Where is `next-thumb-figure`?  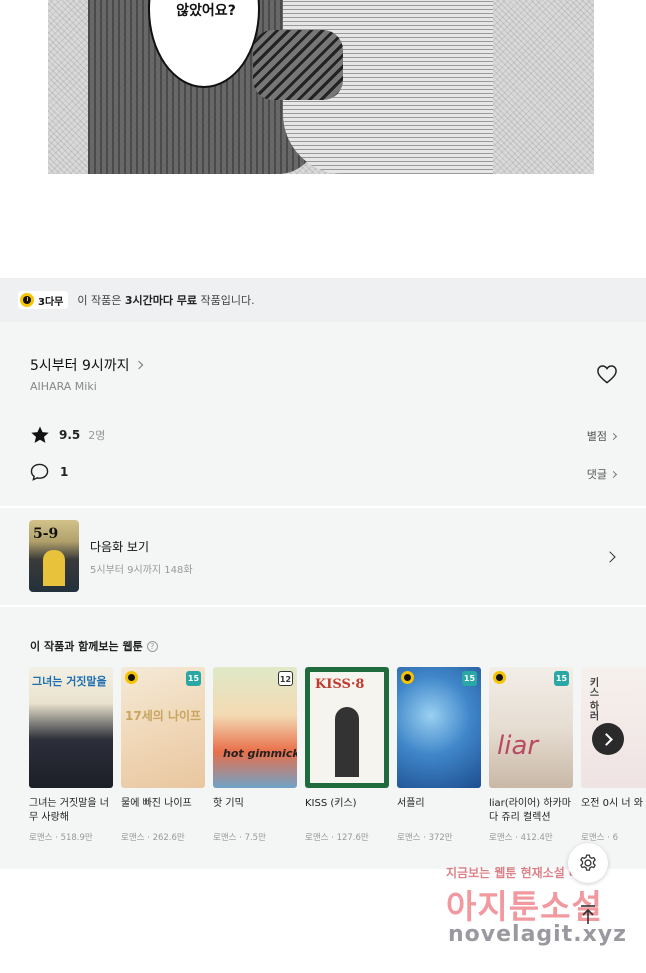
next-thumb-figure is located at coordinates (54, 568).